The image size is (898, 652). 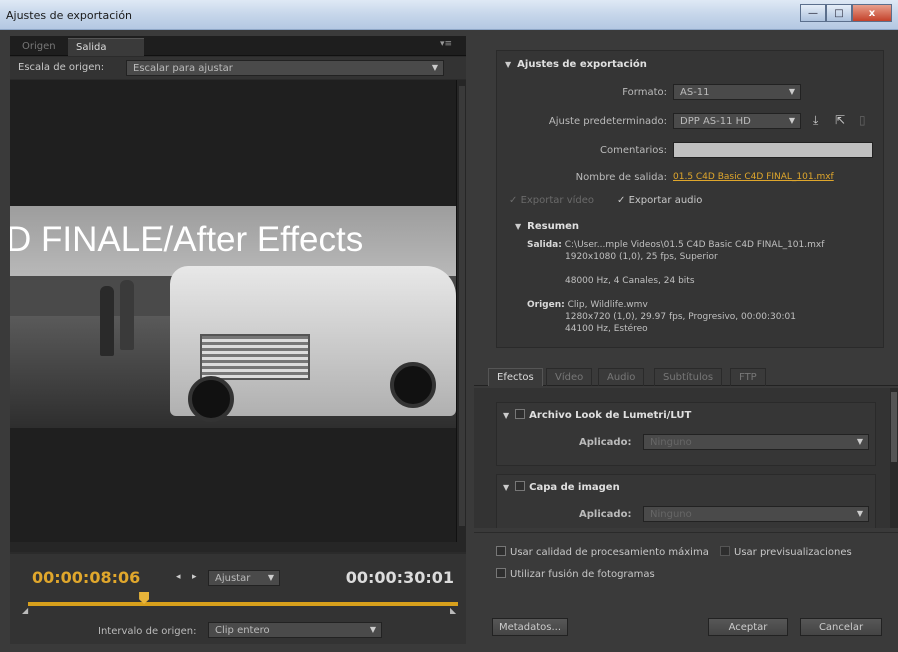 I want to click on format-dropdown: AS-11 ▼, so click(x=737, y=92).